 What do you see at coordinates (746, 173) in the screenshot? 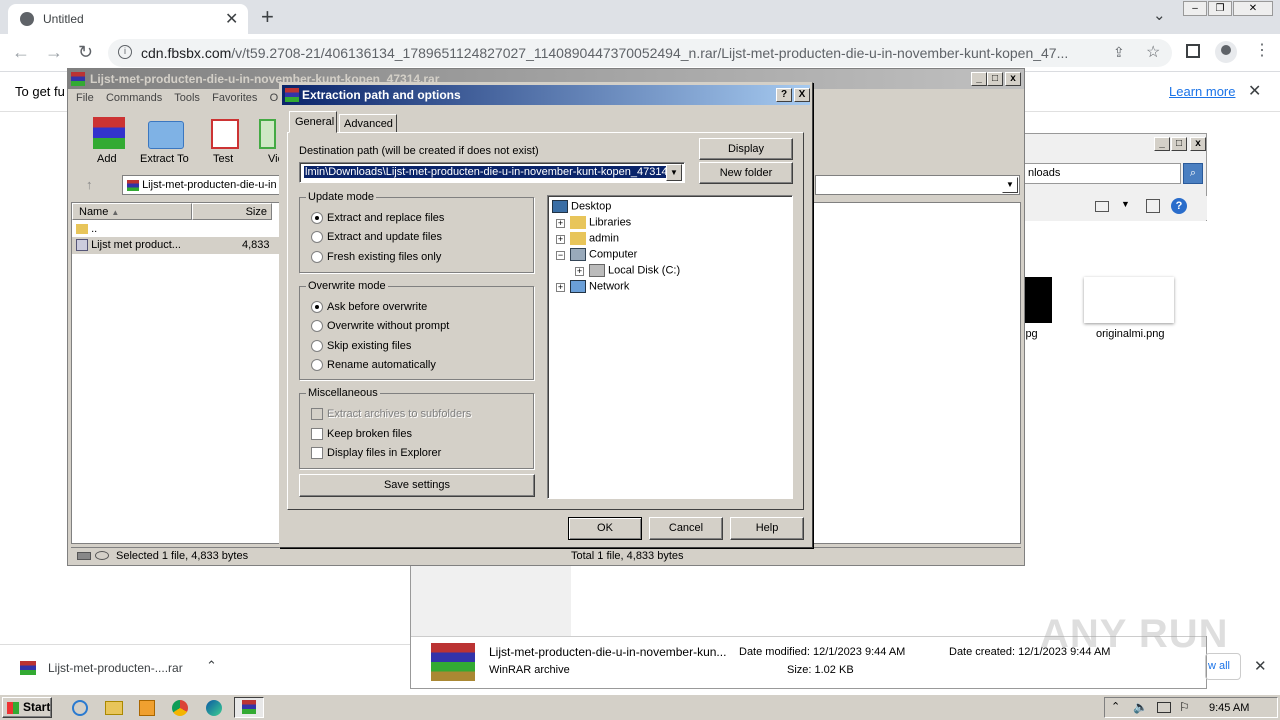
I see `new-folder-button: New folder` at bounding box center [746, 173].